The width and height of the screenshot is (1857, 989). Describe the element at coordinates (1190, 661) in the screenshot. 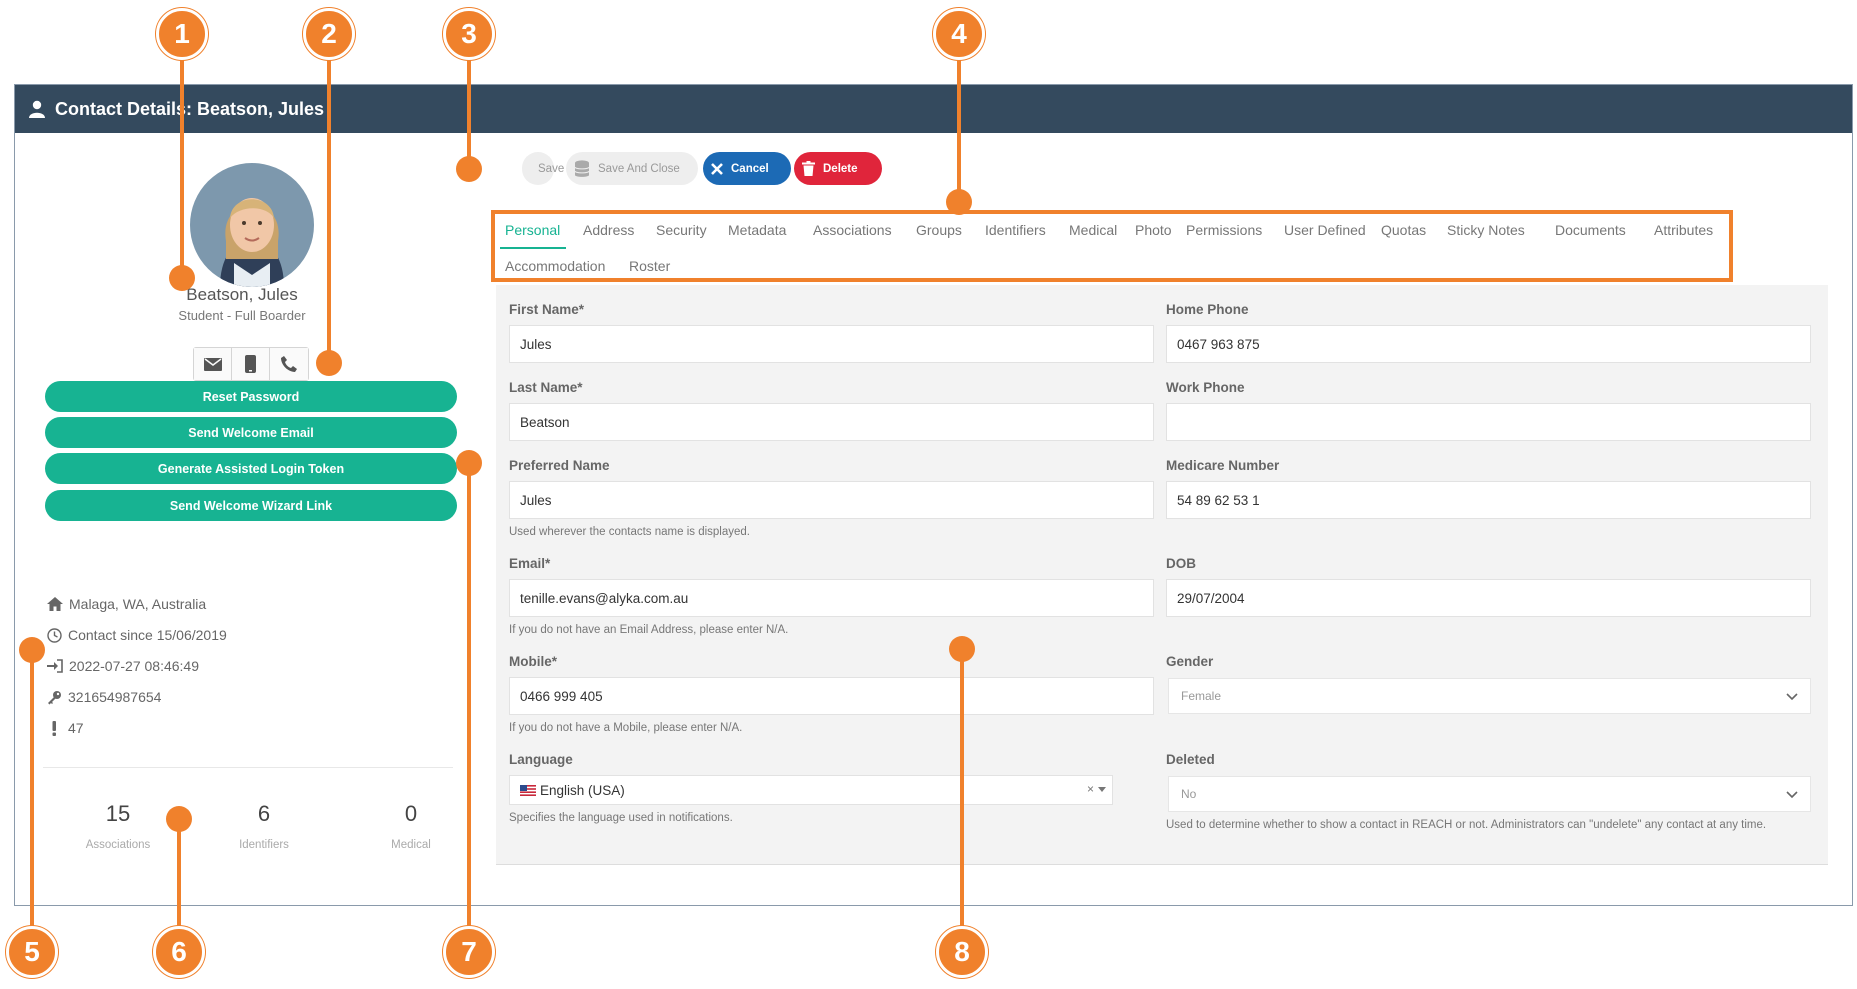

I see `gender-label: Gender` at that location.